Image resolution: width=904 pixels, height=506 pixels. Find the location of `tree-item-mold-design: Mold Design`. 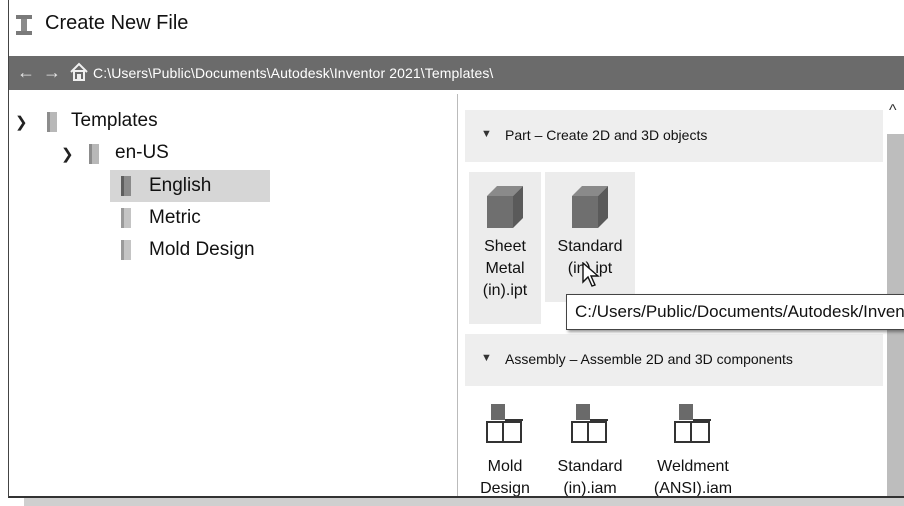

tree-item-mold-design: Mold Design is located at coordinates (202, 250).